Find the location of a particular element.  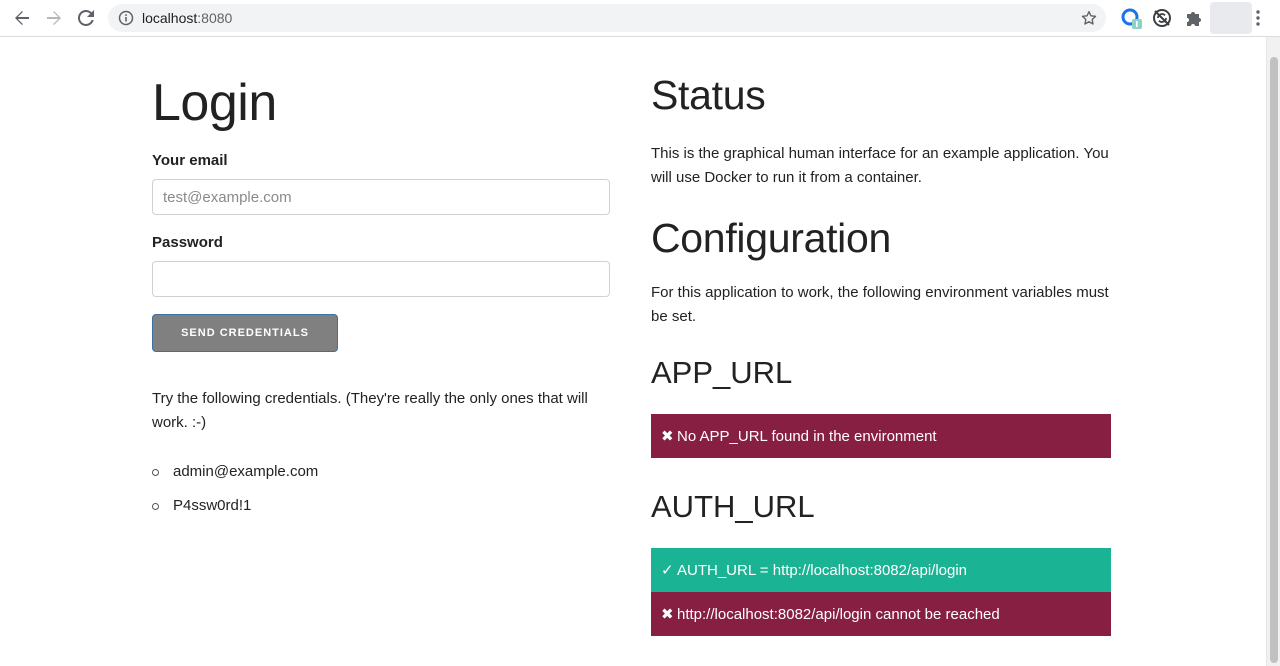

alert-text: No APP_URL found in the environment is located at coordinates (807, 436).